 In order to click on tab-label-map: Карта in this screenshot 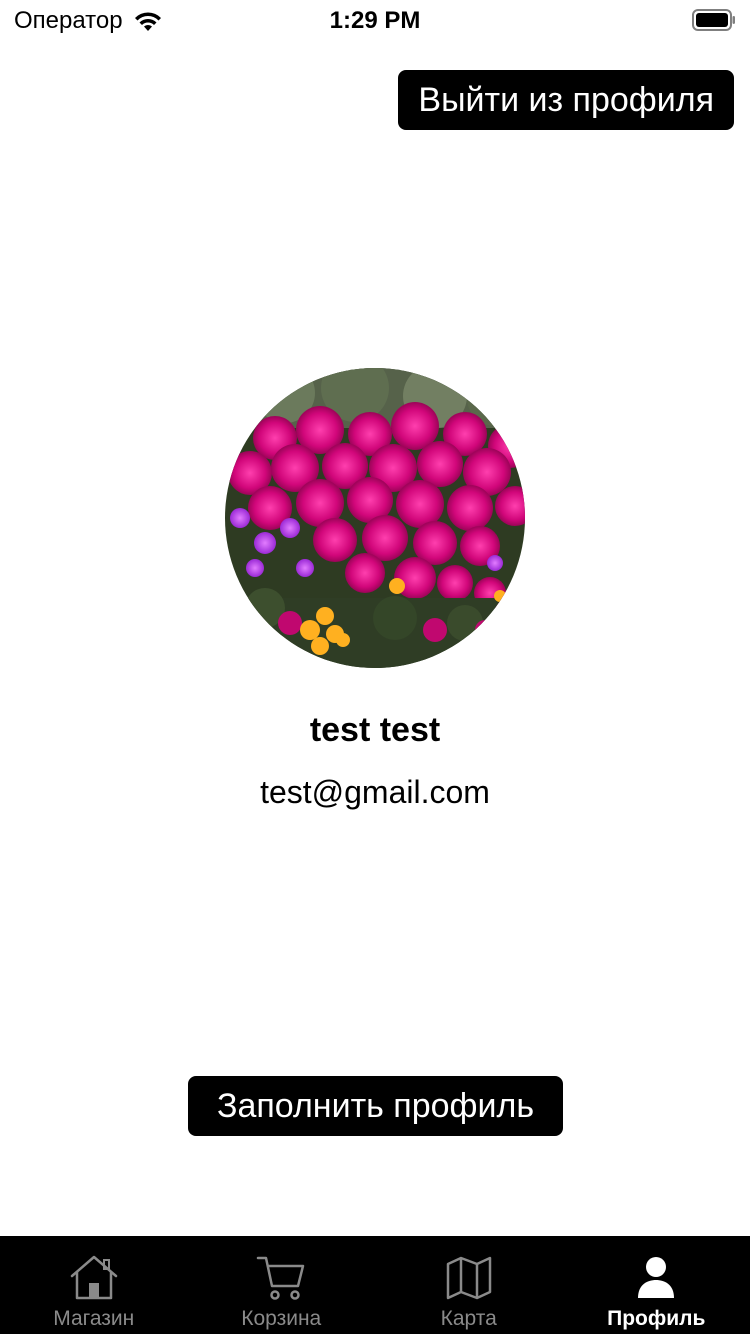, I will do `click(468, 1318)`.